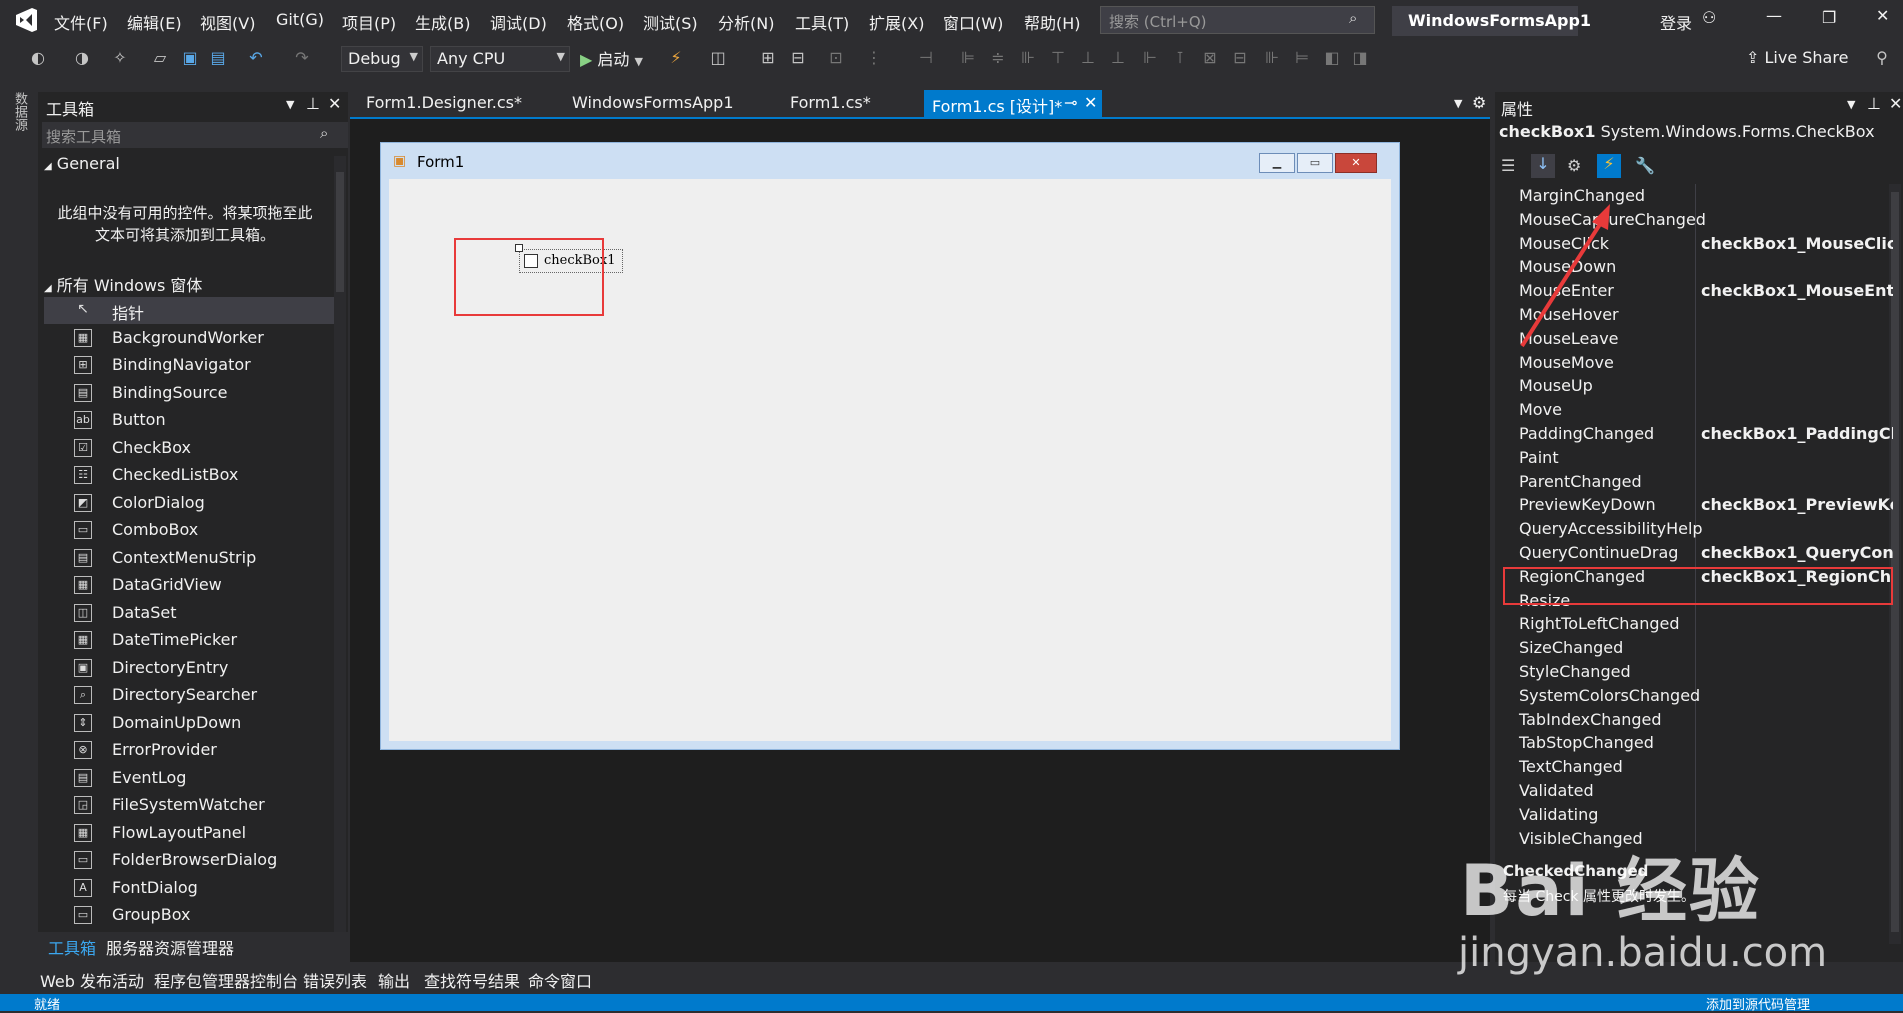 This screenshot has height=1013, width=1903. Describe the element at coordinates (189, 393) in the screenshot. I see `toolbox-item-bindsrc: ▤ BindingSource` at that location.